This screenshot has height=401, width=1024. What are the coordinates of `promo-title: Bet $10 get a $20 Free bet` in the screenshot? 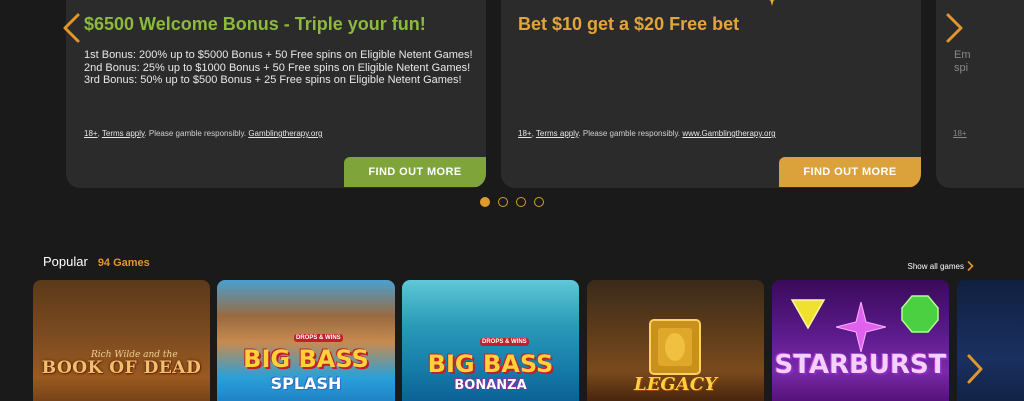 It's located at (629, 24).